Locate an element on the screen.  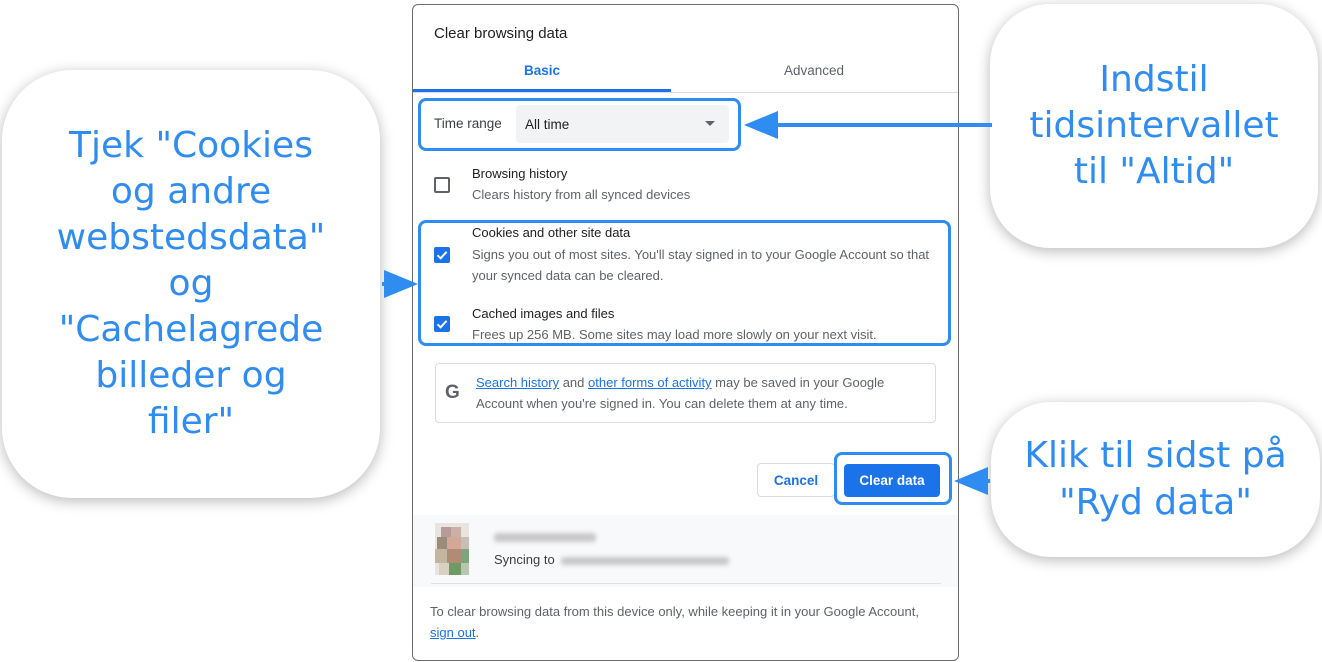
other-activity-link: other forms of activity is located at coordinates (650, 382).